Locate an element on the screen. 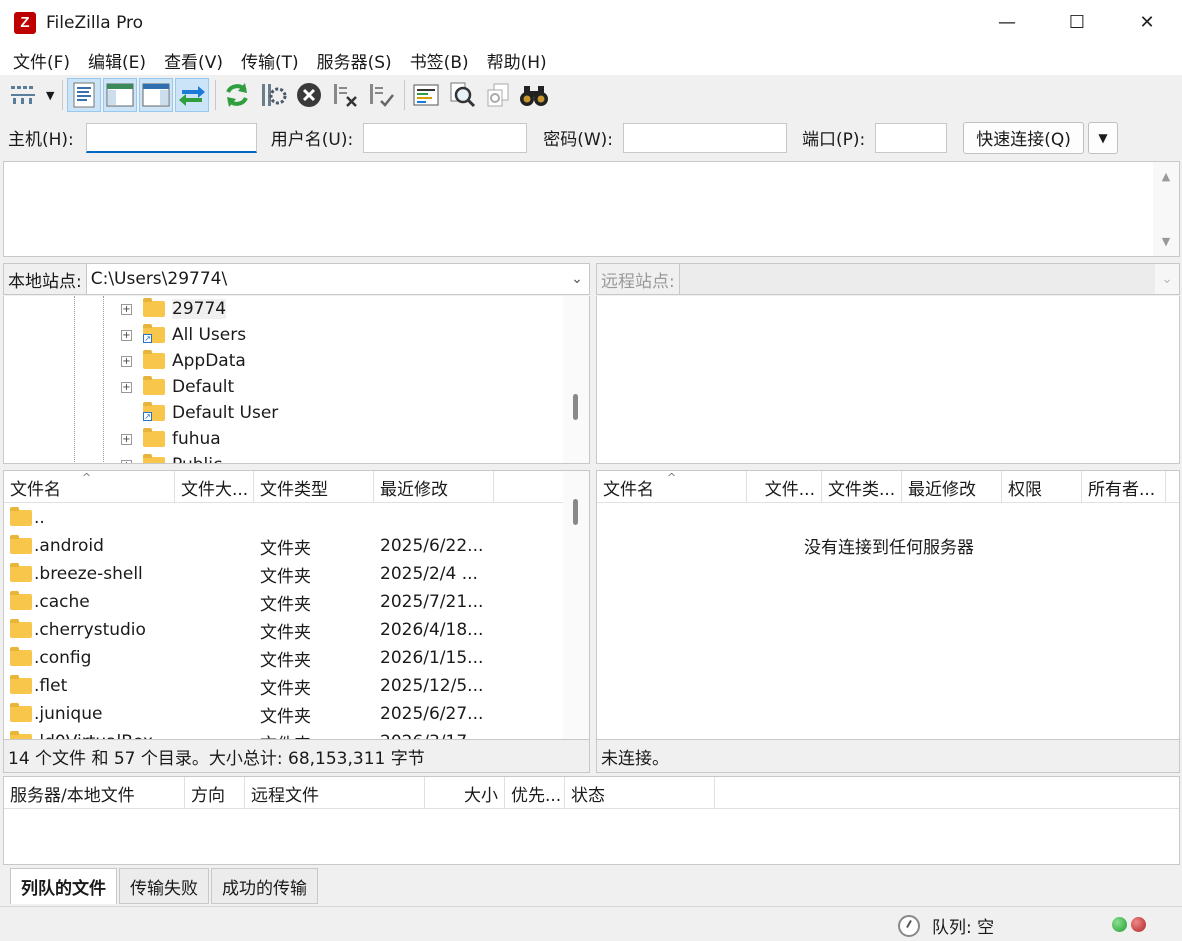 The height and width of the screenshot is (941, 1182). close-button: ✕ is located at coordinates (1147, 22).